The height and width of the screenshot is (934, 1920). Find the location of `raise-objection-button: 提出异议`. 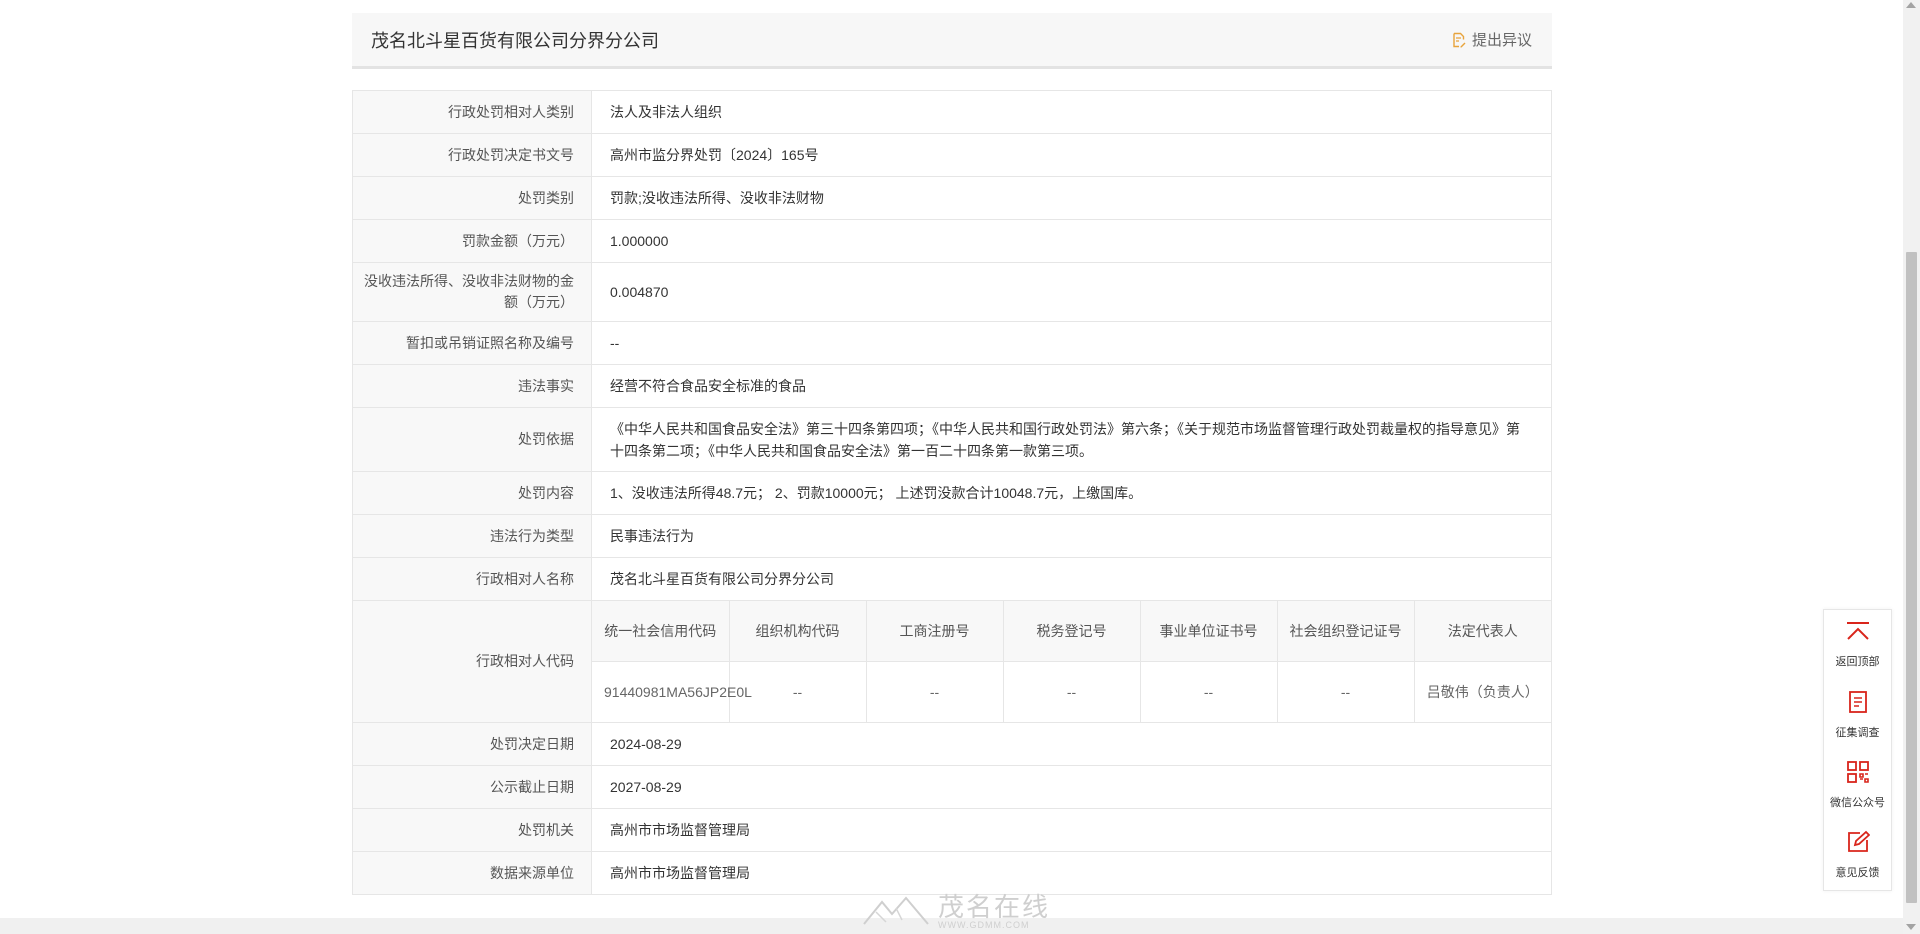

raise-objection-button: 提出异议 is located at coordinates (1491, 39).